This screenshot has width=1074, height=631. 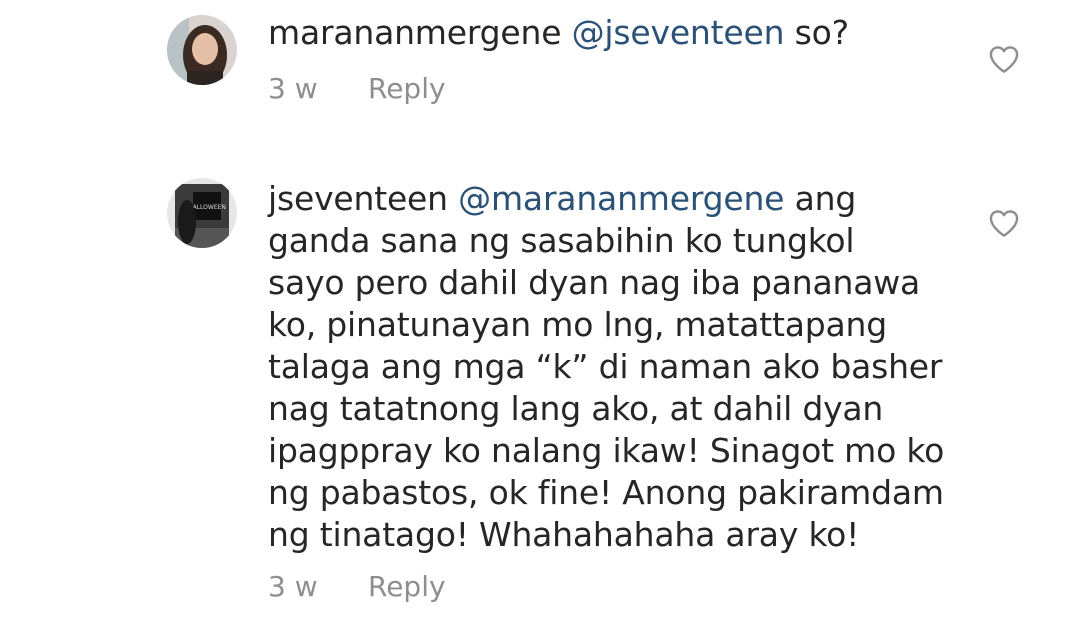 What do you see at coordinates (678, 32) in the screenshot?
I see `comment-mention: @jseventeen` at bounding box center [678, 32].